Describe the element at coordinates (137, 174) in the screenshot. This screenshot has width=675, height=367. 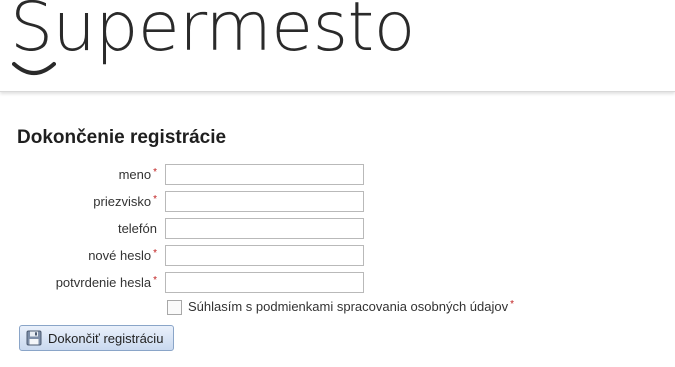
I see `first-name-label: meno *` at that location.